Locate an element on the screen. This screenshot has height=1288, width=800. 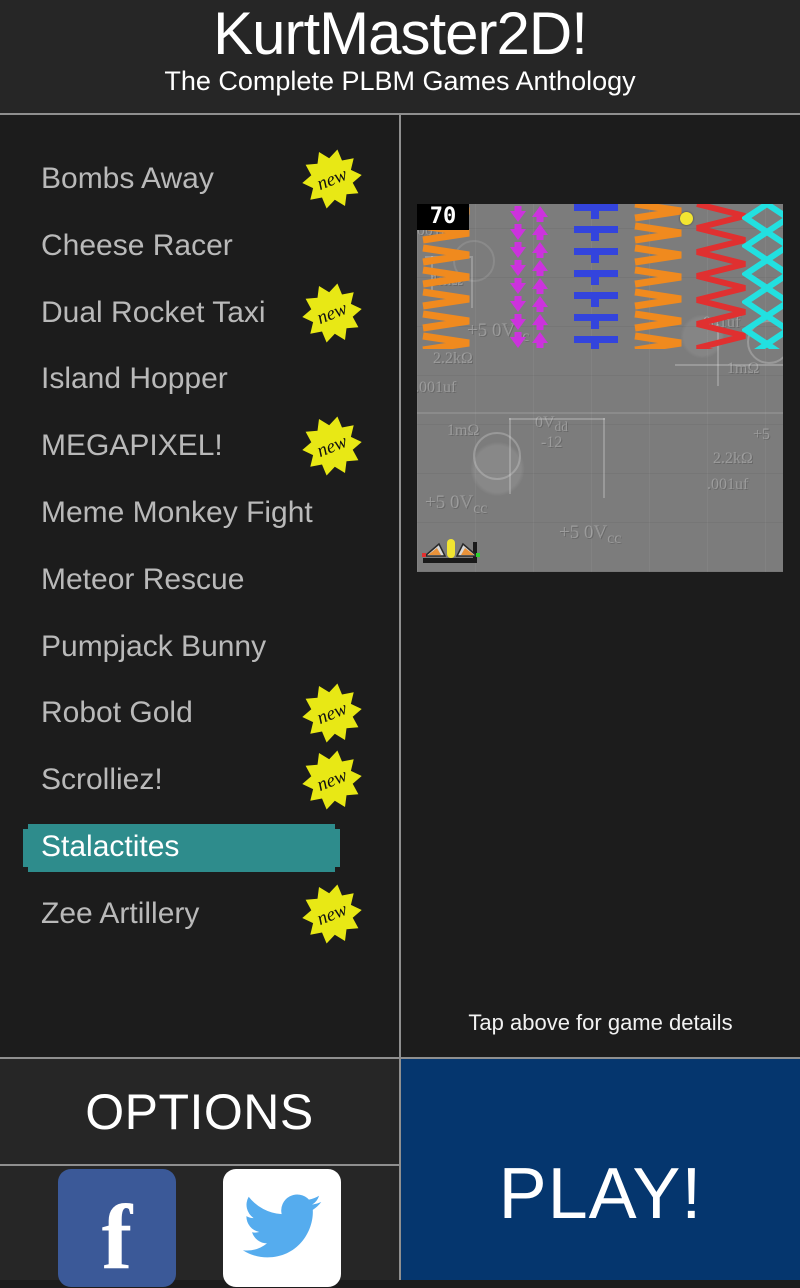
game-list-item-label: Stalactites is located at coordinates (110, 846).